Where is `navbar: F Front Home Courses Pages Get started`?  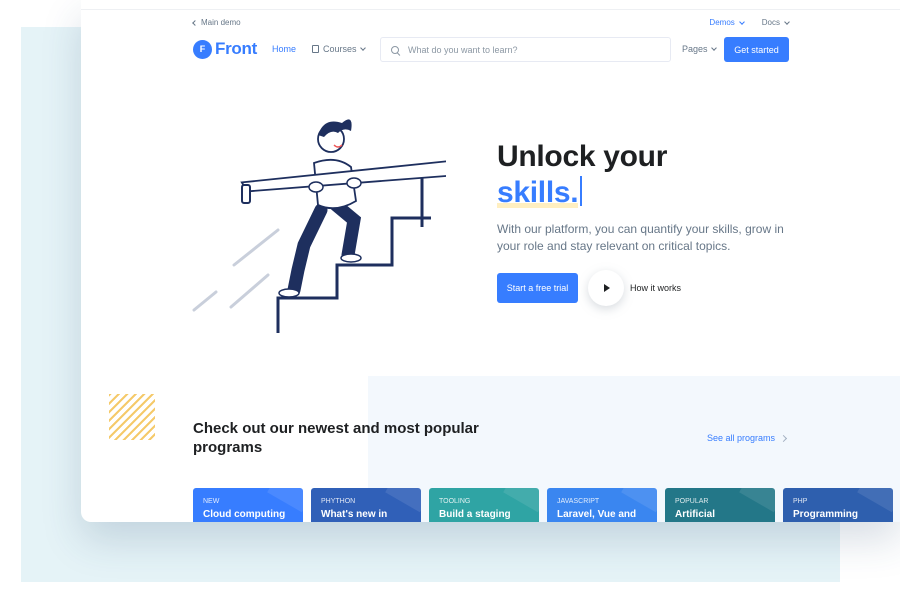 navbar: F Front Home Courses Pages Get started is located at coordinates (491, 49).